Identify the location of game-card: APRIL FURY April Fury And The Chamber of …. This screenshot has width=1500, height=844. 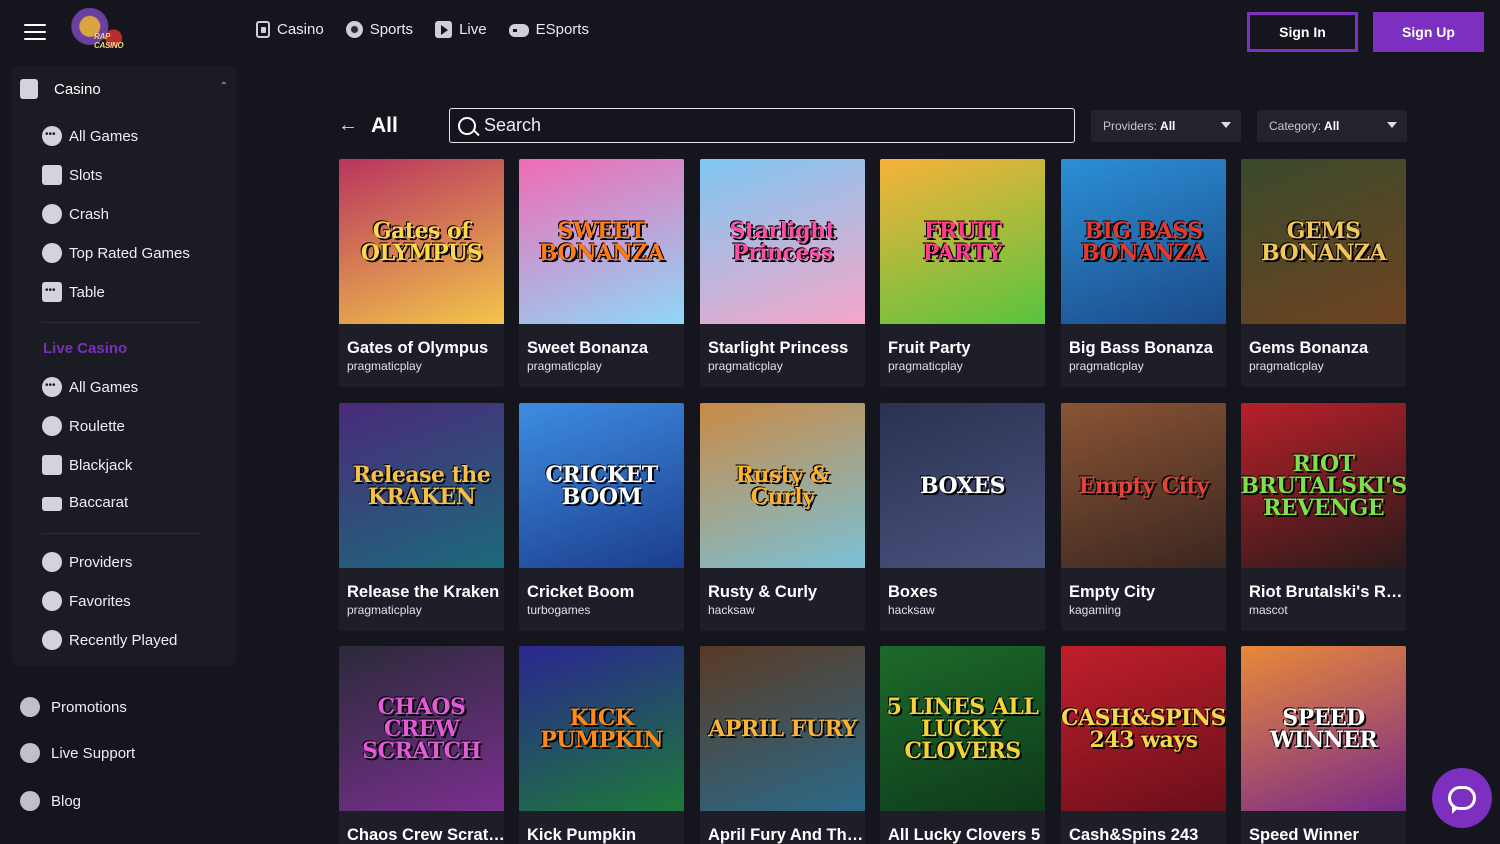
(782, 745).